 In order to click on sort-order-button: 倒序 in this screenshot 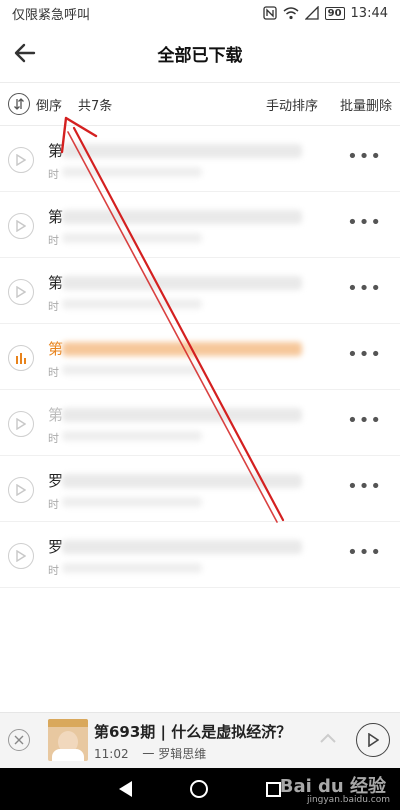, I will do `click(49, 104)`.